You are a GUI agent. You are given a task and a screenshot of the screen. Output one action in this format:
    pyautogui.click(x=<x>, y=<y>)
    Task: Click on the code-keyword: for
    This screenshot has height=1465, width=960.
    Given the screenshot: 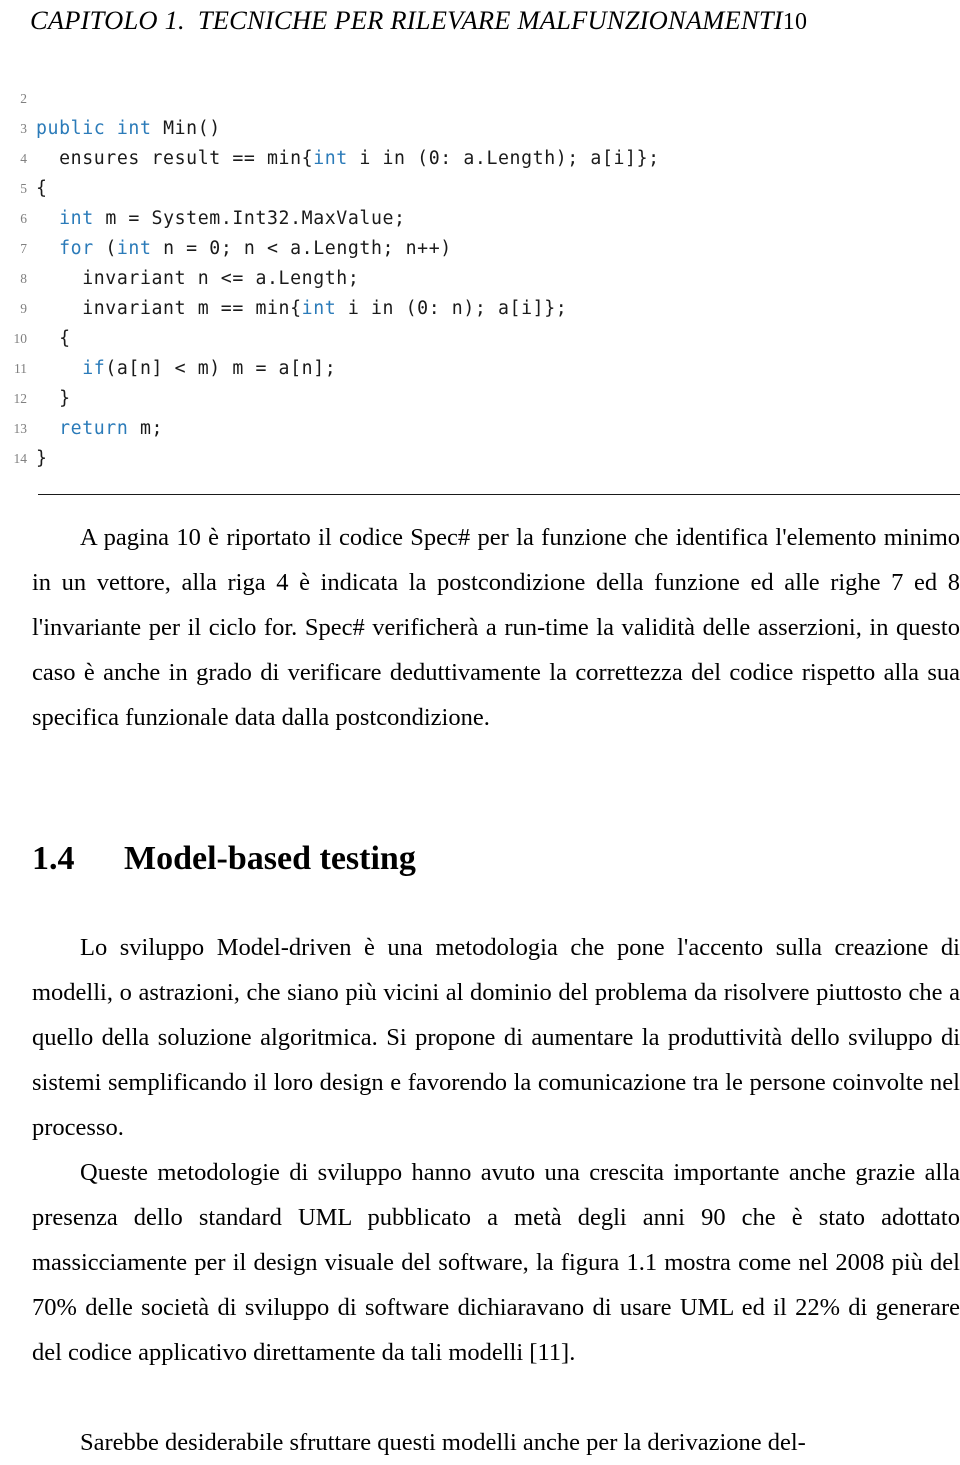 What is the action you would take?
    pyautogui.click(x=76, y=248)
    